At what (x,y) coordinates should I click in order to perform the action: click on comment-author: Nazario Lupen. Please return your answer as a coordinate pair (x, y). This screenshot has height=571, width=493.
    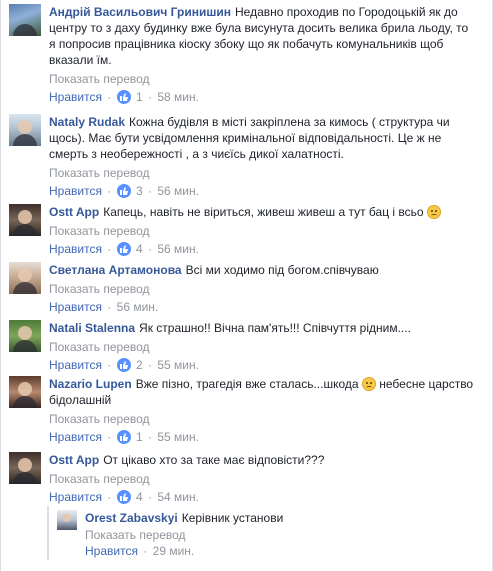
    Looking at the image, I should click on (90, 384).